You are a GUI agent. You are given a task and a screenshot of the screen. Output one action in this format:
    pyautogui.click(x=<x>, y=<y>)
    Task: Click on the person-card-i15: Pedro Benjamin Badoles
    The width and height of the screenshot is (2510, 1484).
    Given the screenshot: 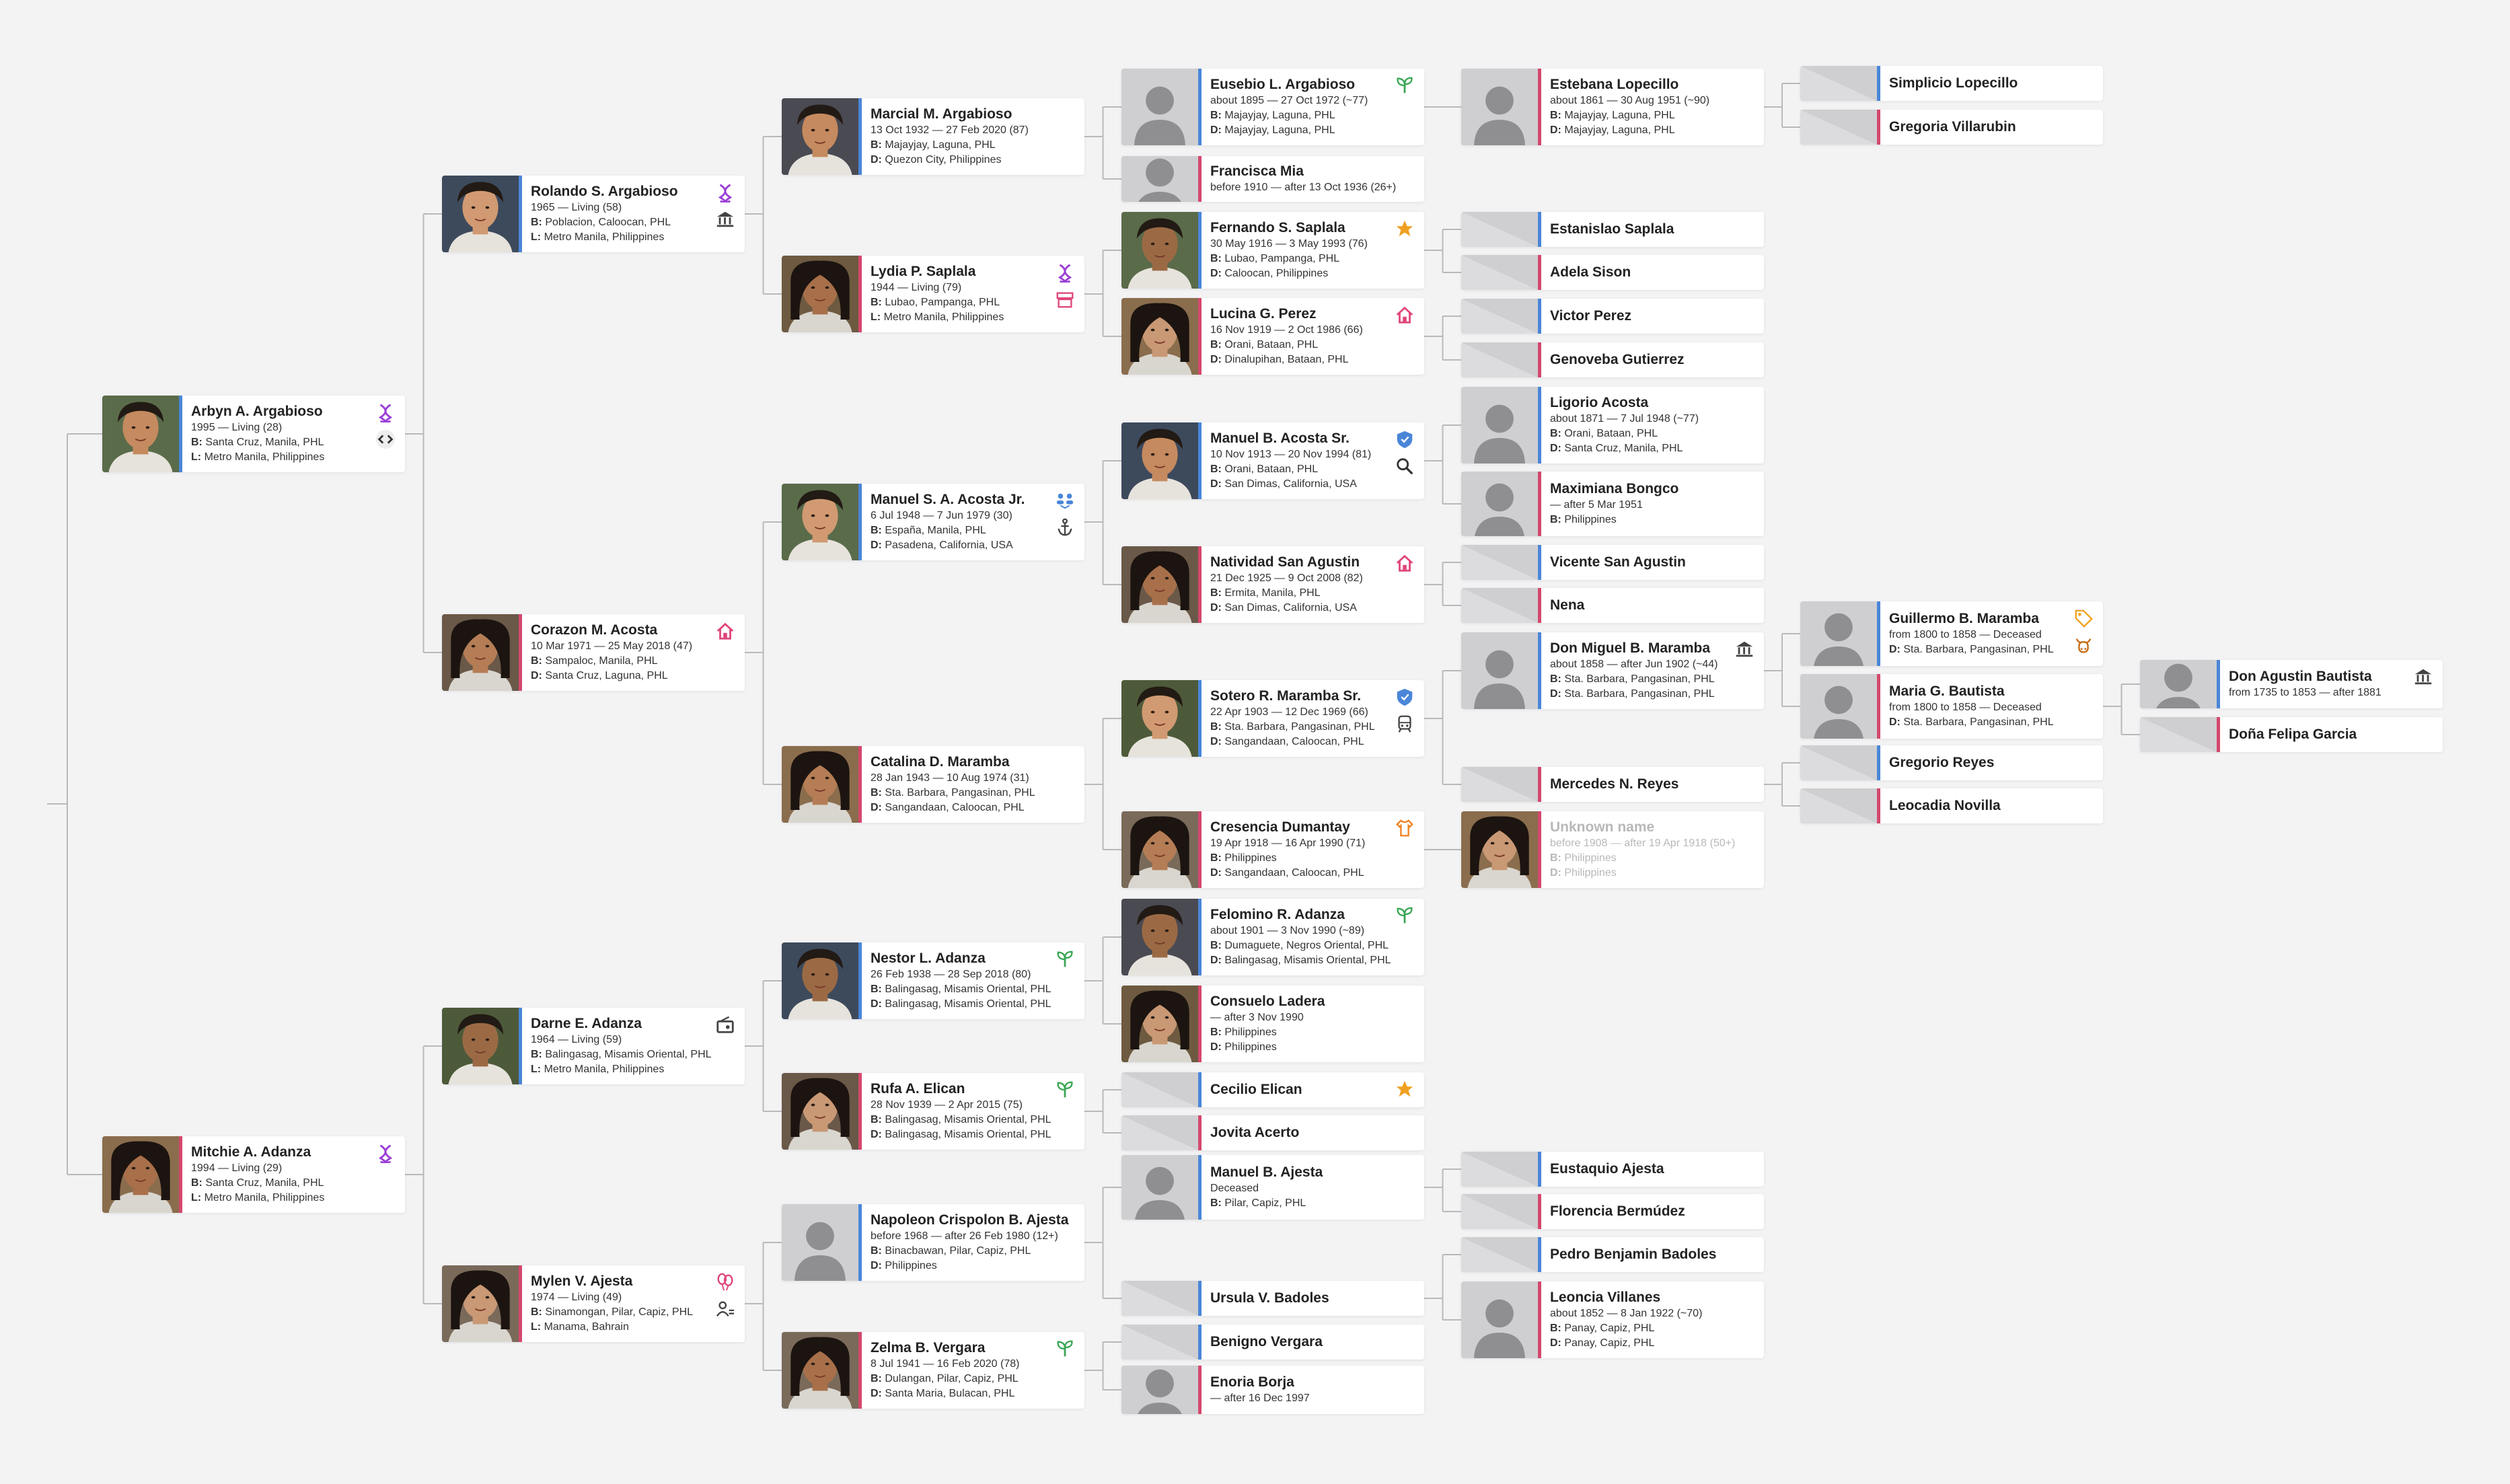 What is the action you would take?
    pyautogui.click(x=1612, y=1254)
    